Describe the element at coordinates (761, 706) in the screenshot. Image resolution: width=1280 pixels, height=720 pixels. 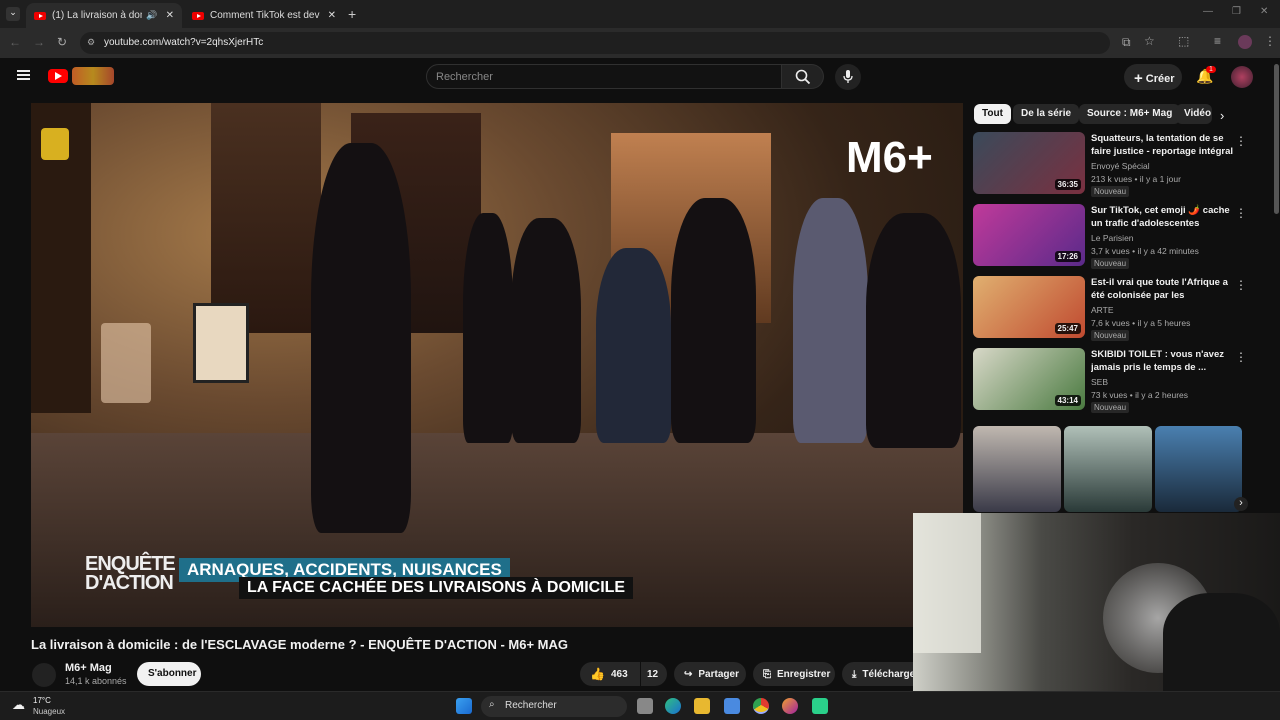
I see `chrome-icon` at that location.